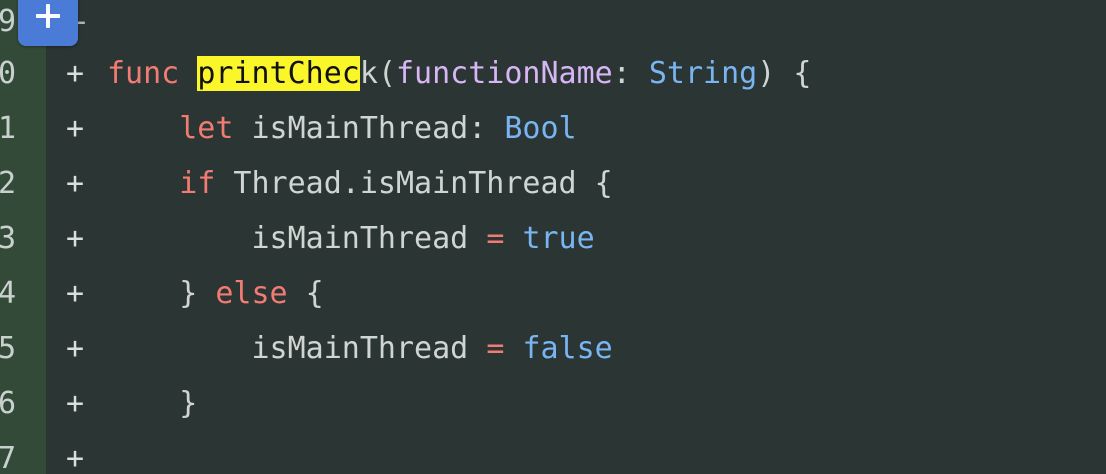  I want to click on keyword: else, so click(251, 293).